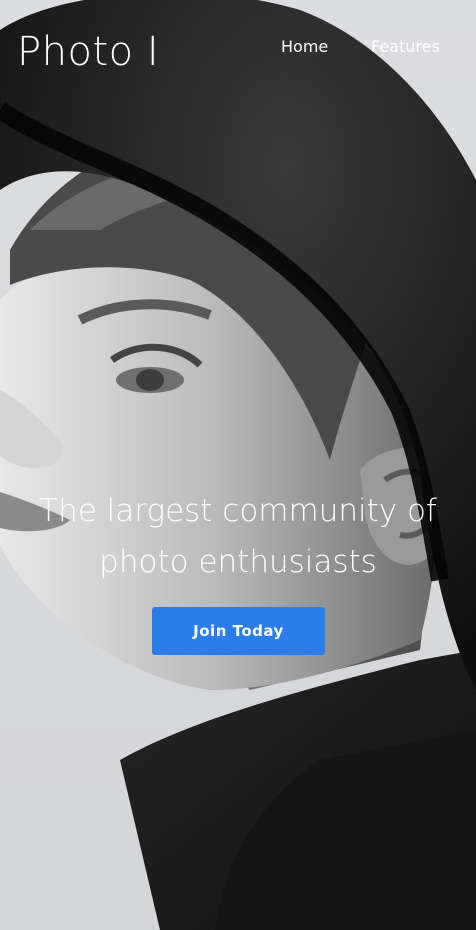  What do you see at coordinates (405, 47) in the screenshot?
I see `nav-link-features: Features` at bounding box center [405, 47].